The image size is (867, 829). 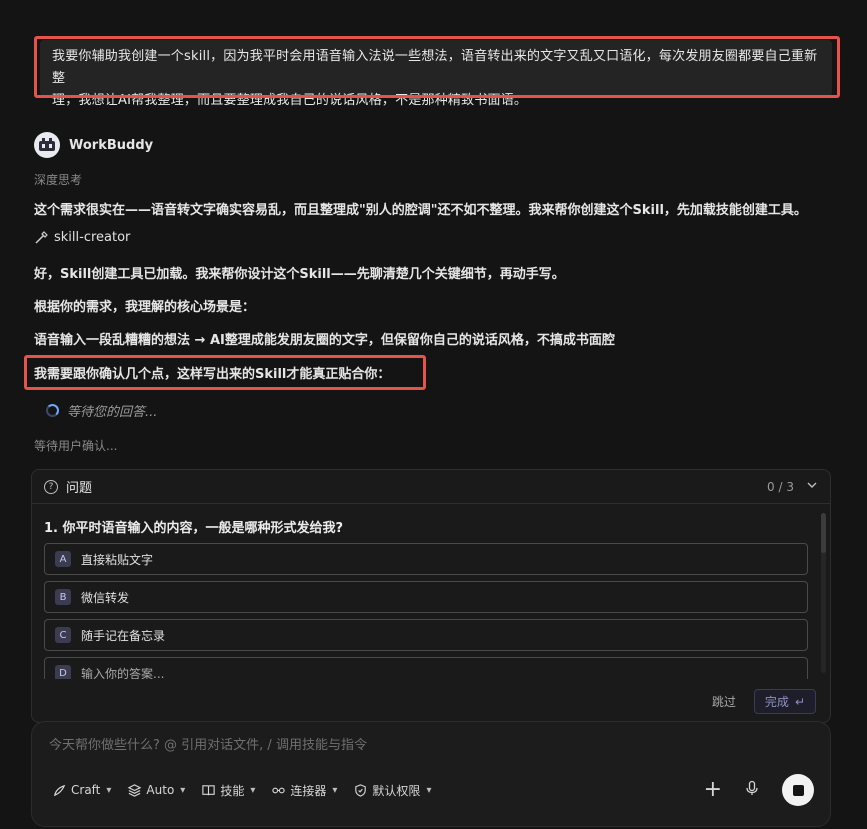 I want to click on microphone-icon, so click(x=752, y=790).